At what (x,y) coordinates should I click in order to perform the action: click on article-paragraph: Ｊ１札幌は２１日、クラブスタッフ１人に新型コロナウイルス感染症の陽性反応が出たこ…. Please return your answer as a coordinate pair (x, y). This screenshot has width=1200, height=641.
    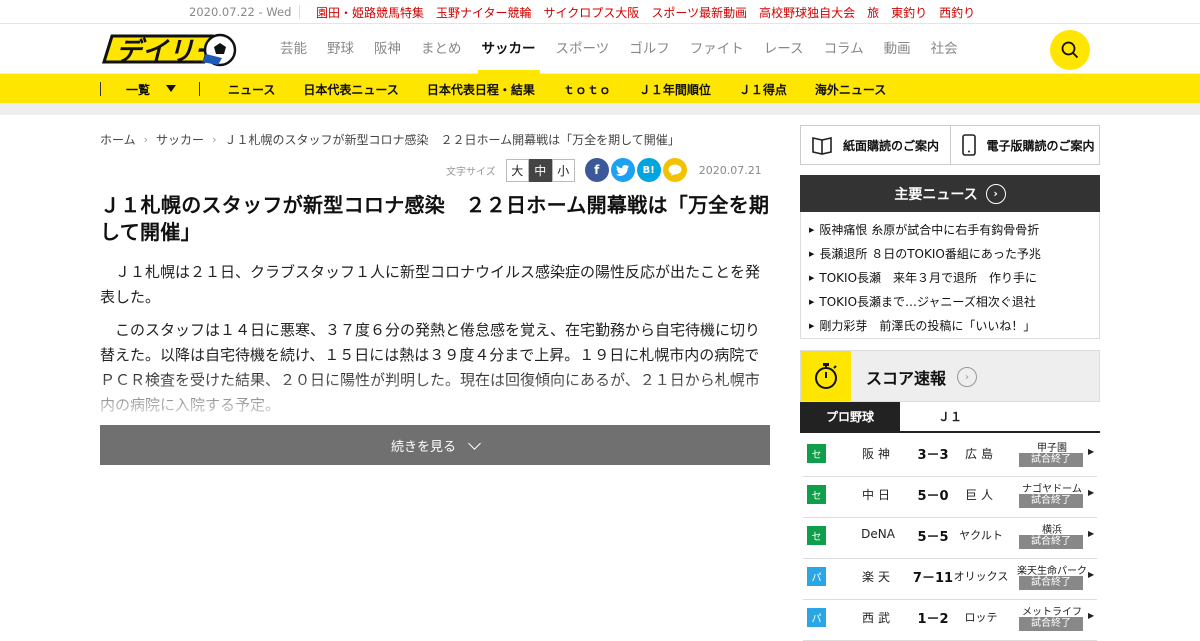
    Looking at the image, I should click on (430, 284).